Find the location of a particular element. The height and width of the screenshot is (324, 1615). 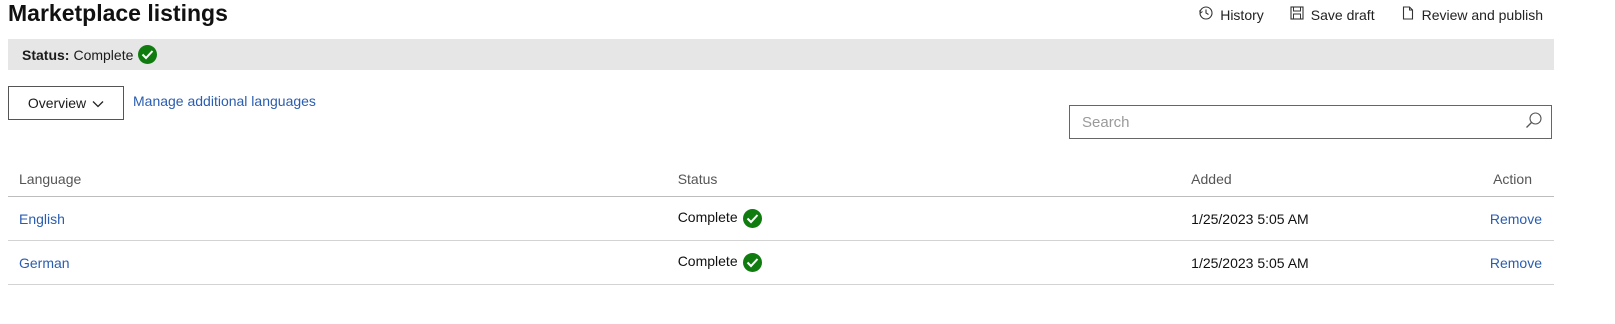

top-toolbar: History Save draft Review and publish is located at coordinates (1371, 14).